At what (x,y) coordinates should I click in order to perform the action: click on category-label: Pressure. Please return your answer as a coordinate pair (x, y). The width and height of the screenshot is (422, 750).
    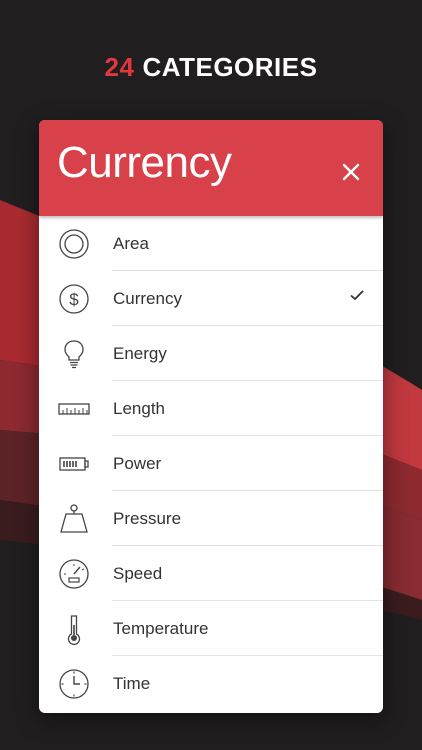
    Looking at the image, I should click on (147, 518).